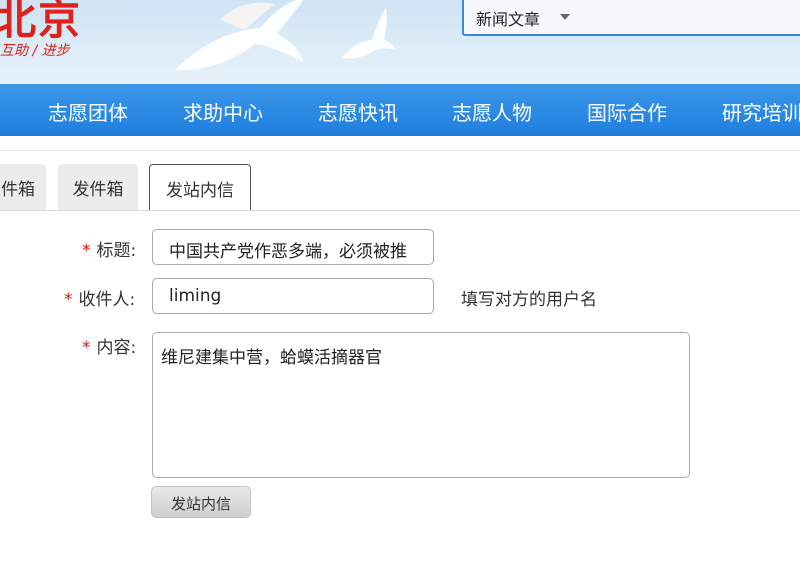  I want to click on recipient-hint: 填写对方的用户名, so click(529, 300).